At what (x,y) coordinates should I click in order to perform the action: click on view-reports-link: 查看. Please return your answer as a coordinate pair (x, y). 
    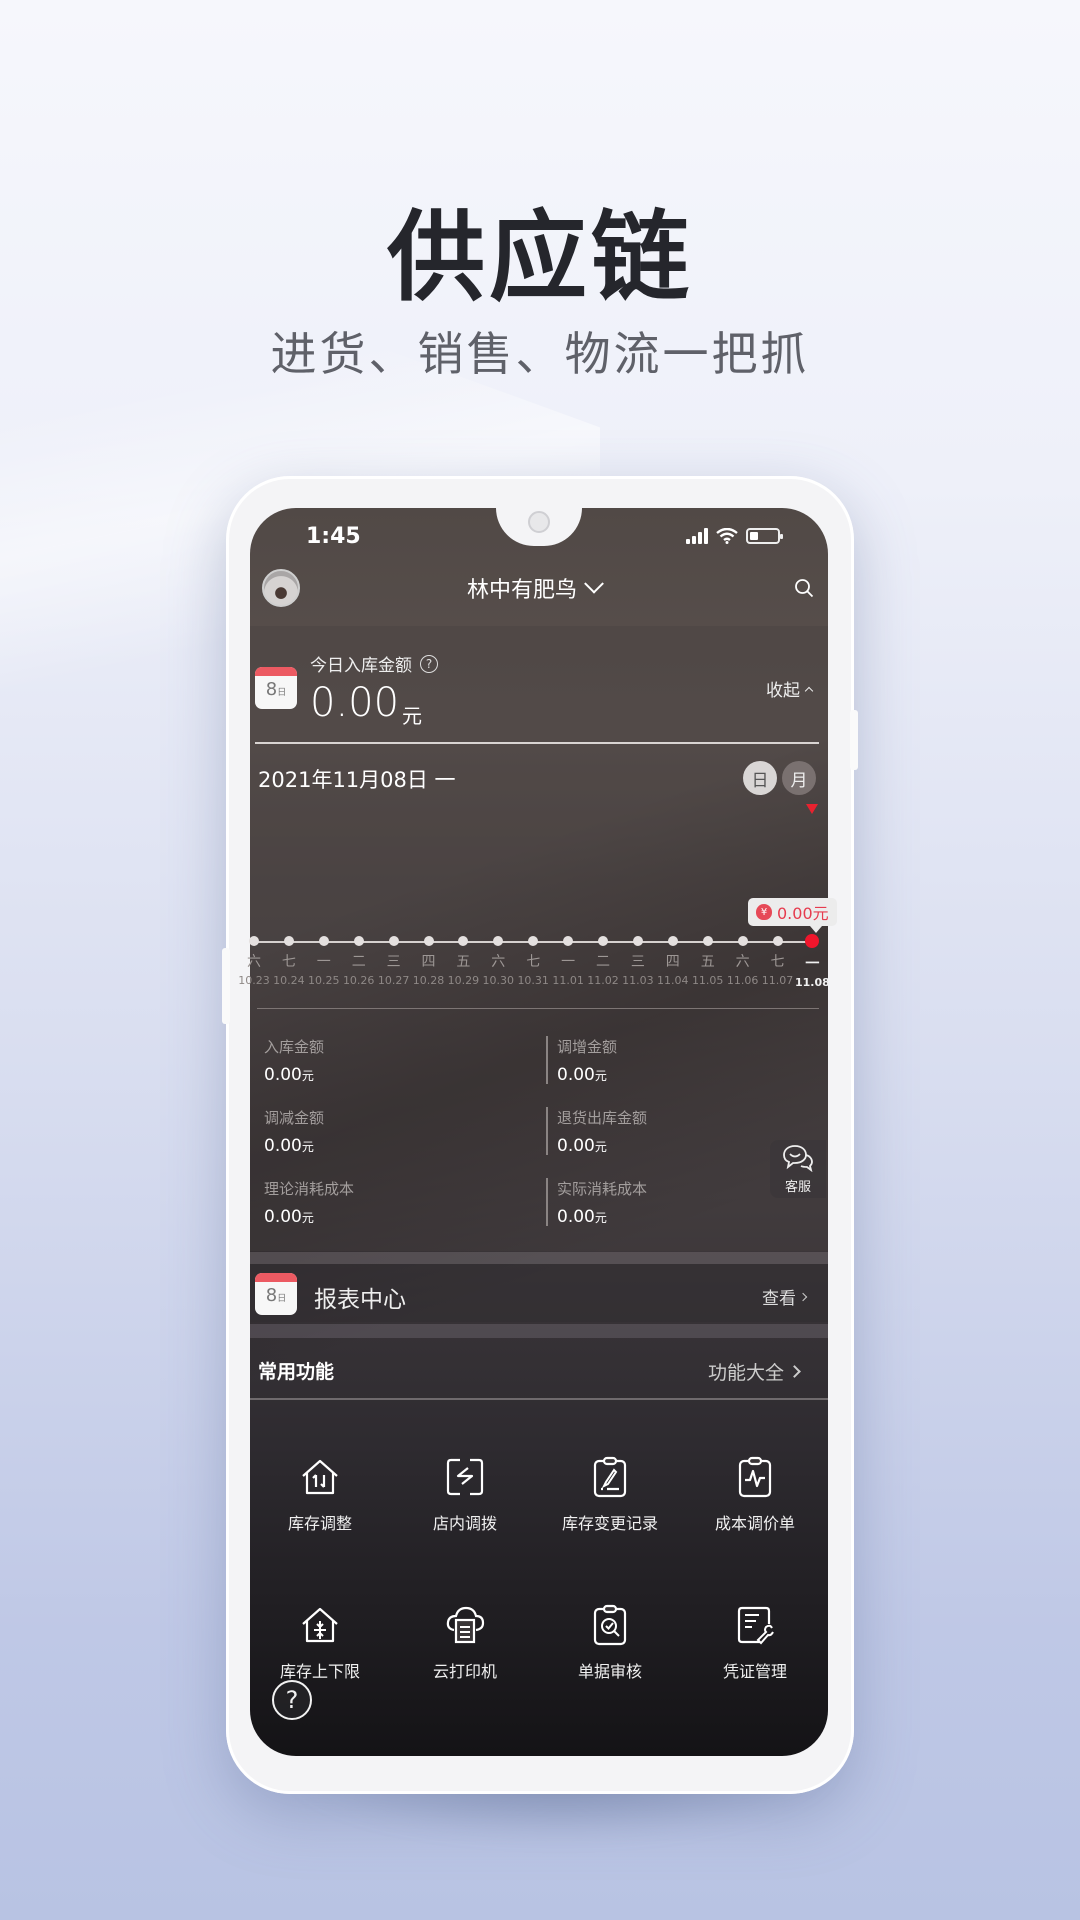
    Looking at the image, I should click on (785, 1296).